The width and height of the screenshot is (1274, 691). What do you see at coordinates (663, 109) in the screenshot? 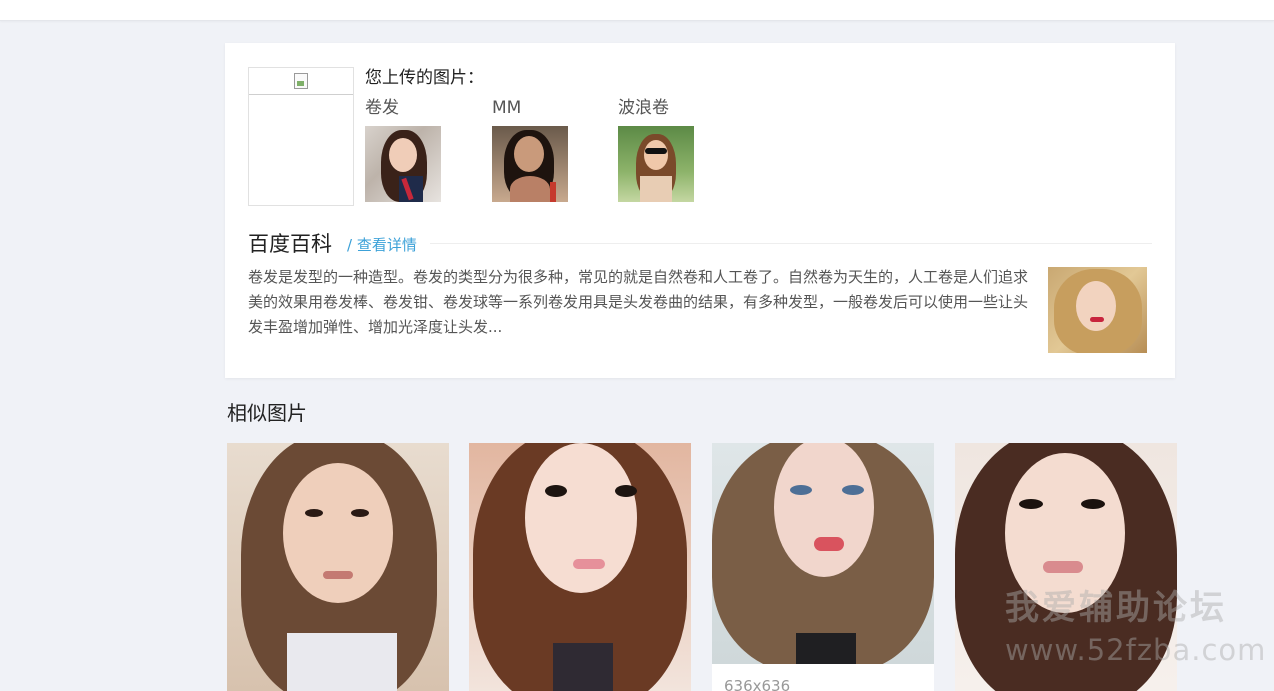
I see `tag-label: 波浪卷` at bounding box center [663, 109].